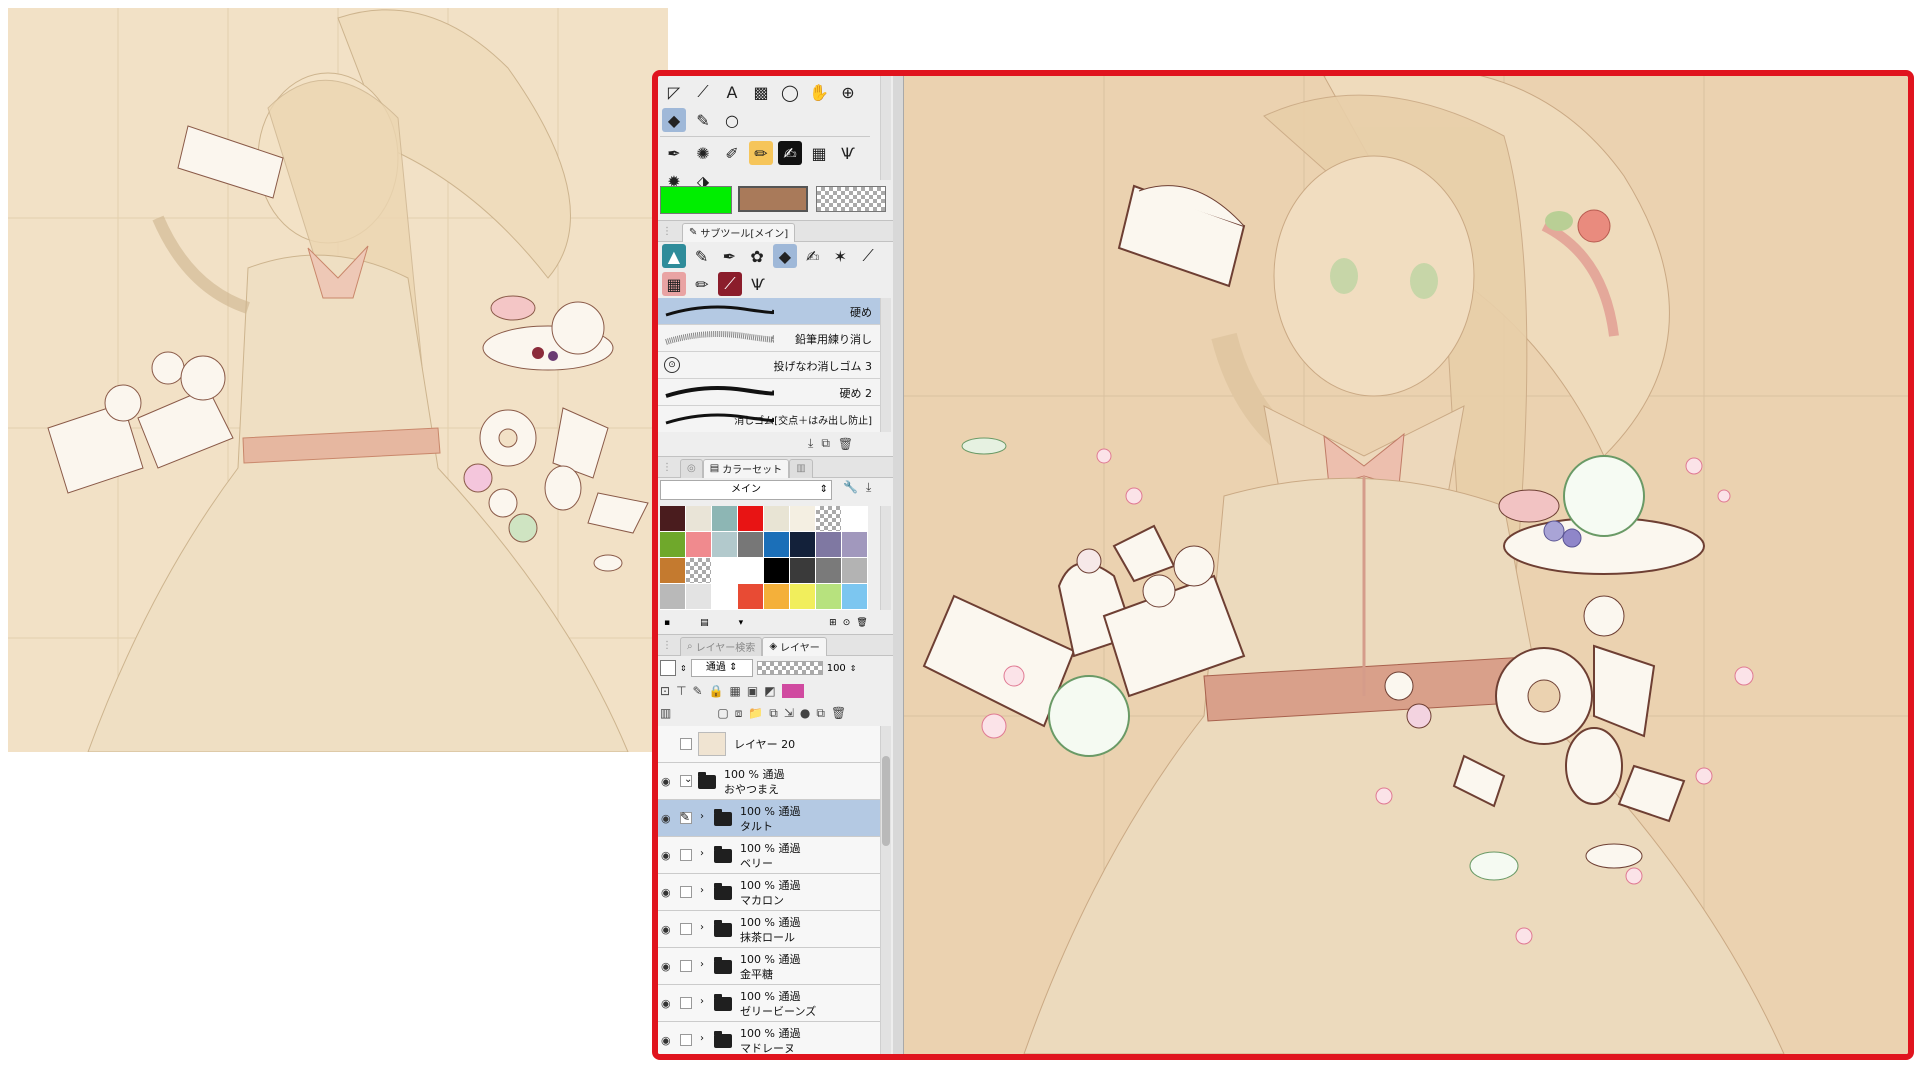 The height and width of the screenshot is (1080, 1920). Describe the element at coordinates (825, 443) in the screenshot. I see `duplicate-icon: ⧉` at that location.